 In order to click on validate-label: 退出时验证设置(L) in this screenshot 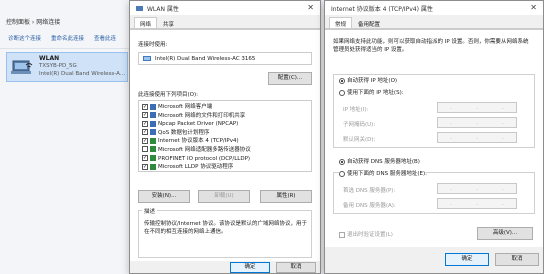, I will do `click(370, 235)`.